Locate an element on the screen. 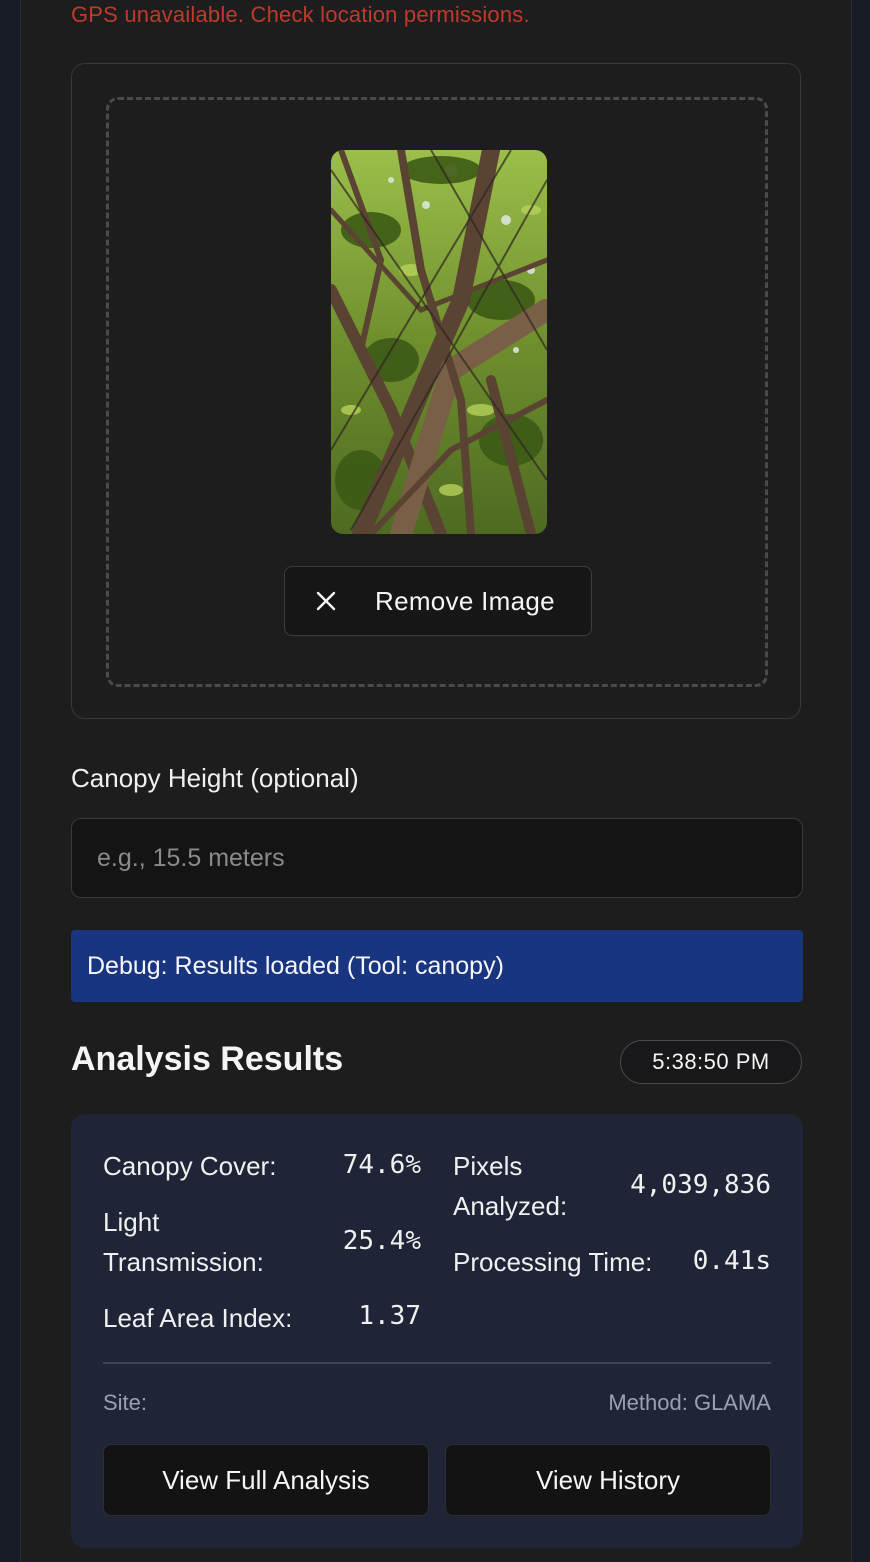 The height and width of the screenshot is (1562, 870). image-preview is located at coordinates (439, 342).